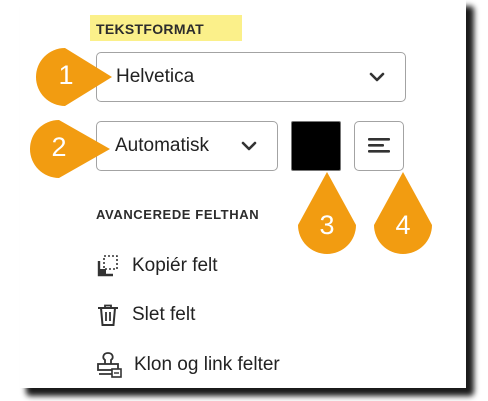 The height and width of the screenshot is (401, 488). Describe the element at coordinates (403, 225) in the screenshot. I see `callout-number: 4` at that location.